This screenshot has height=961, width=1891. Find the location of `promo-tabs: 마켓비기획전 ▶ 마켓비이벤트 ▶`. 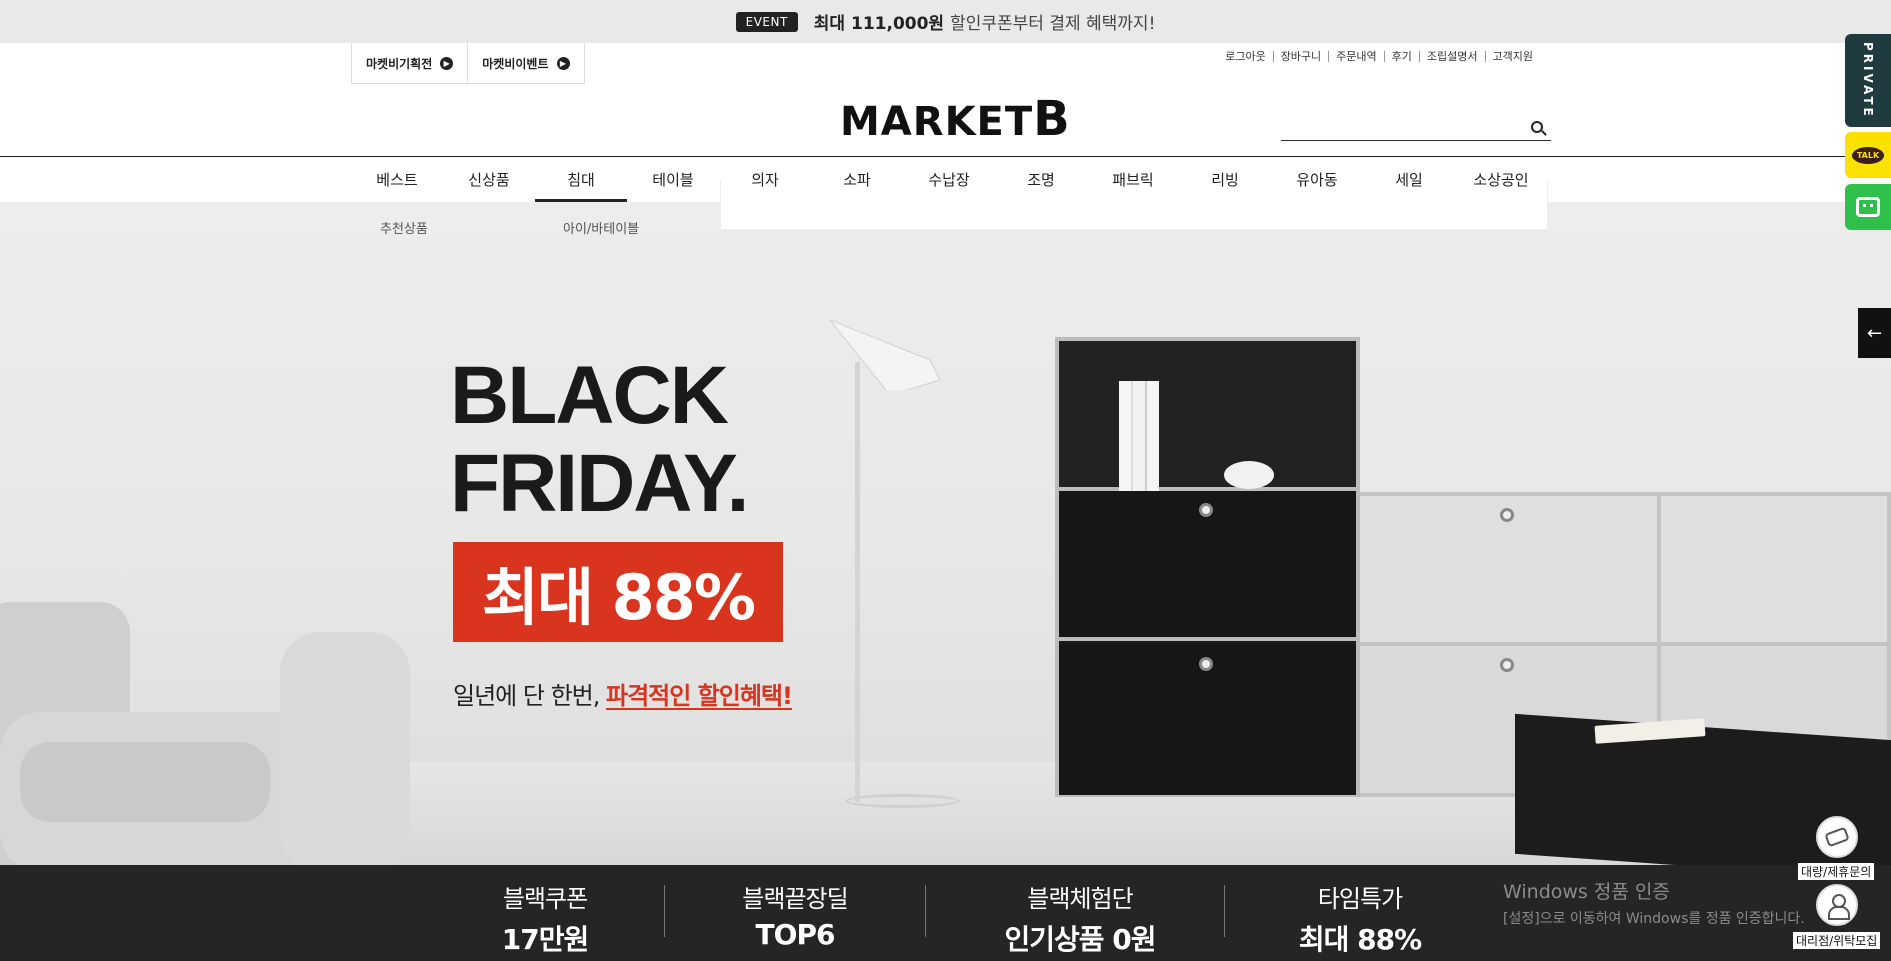

promo-tabs: 마켓비기획전 ▶ 마켓비이벤트 ▶ is located at coordinates (468, 63).